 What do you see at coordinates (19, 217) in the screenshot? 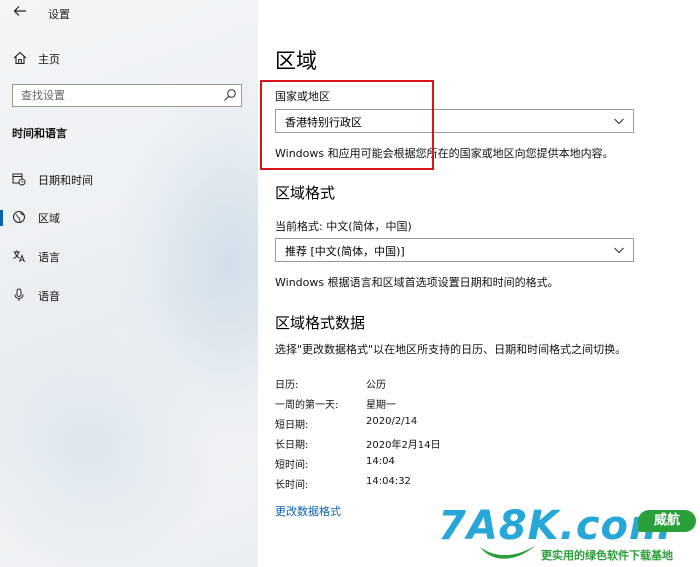
I see `globe-region-icon` at bounding box center [19, 217].